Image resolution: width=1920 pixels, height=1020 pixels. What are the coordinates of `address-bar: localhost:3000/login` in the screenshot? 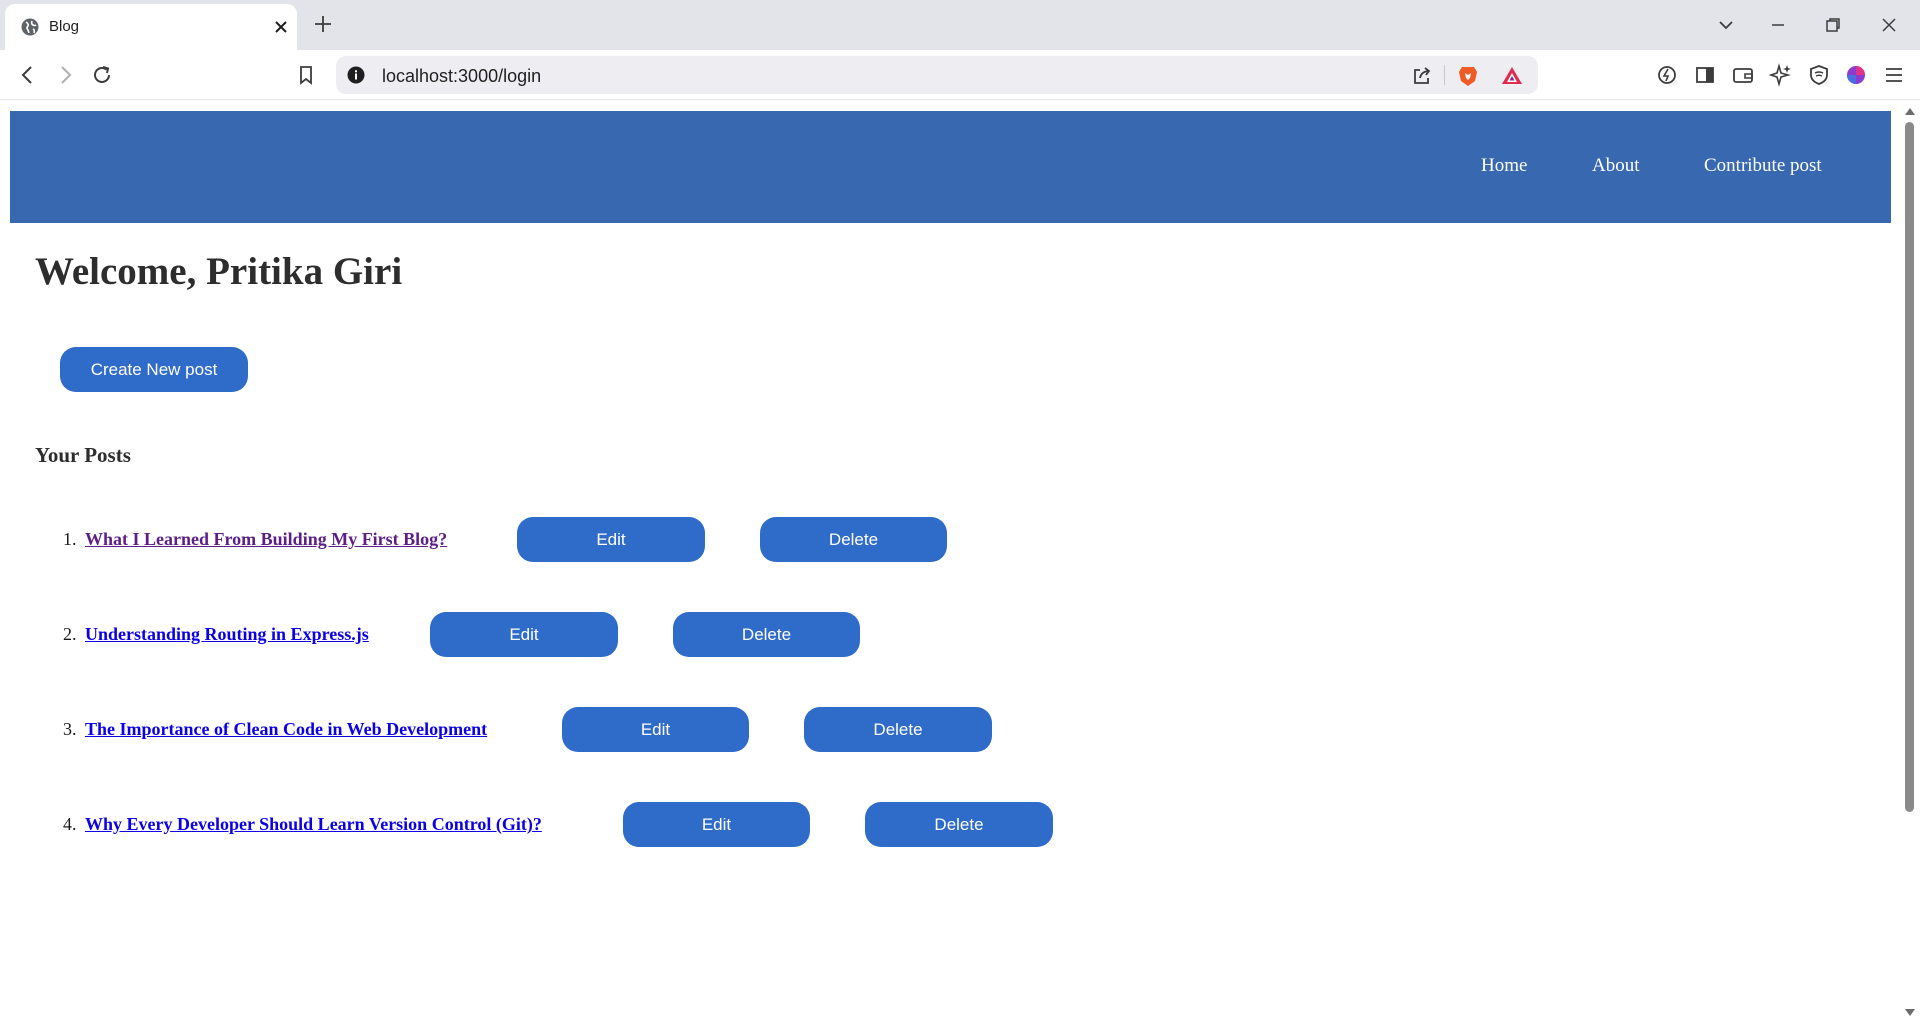 It's located at (937, 75).